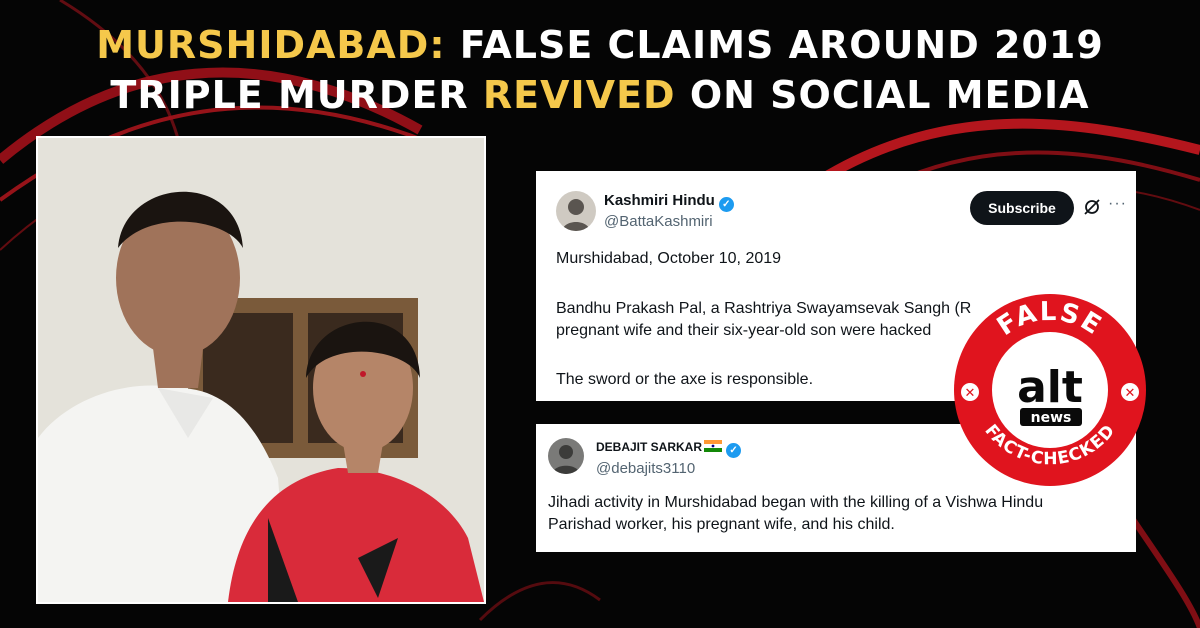  What do you see at coordinates (1117, 204) in the screenshot?
I see `more-options-icon: ···` at bounding box center [1117, 204].